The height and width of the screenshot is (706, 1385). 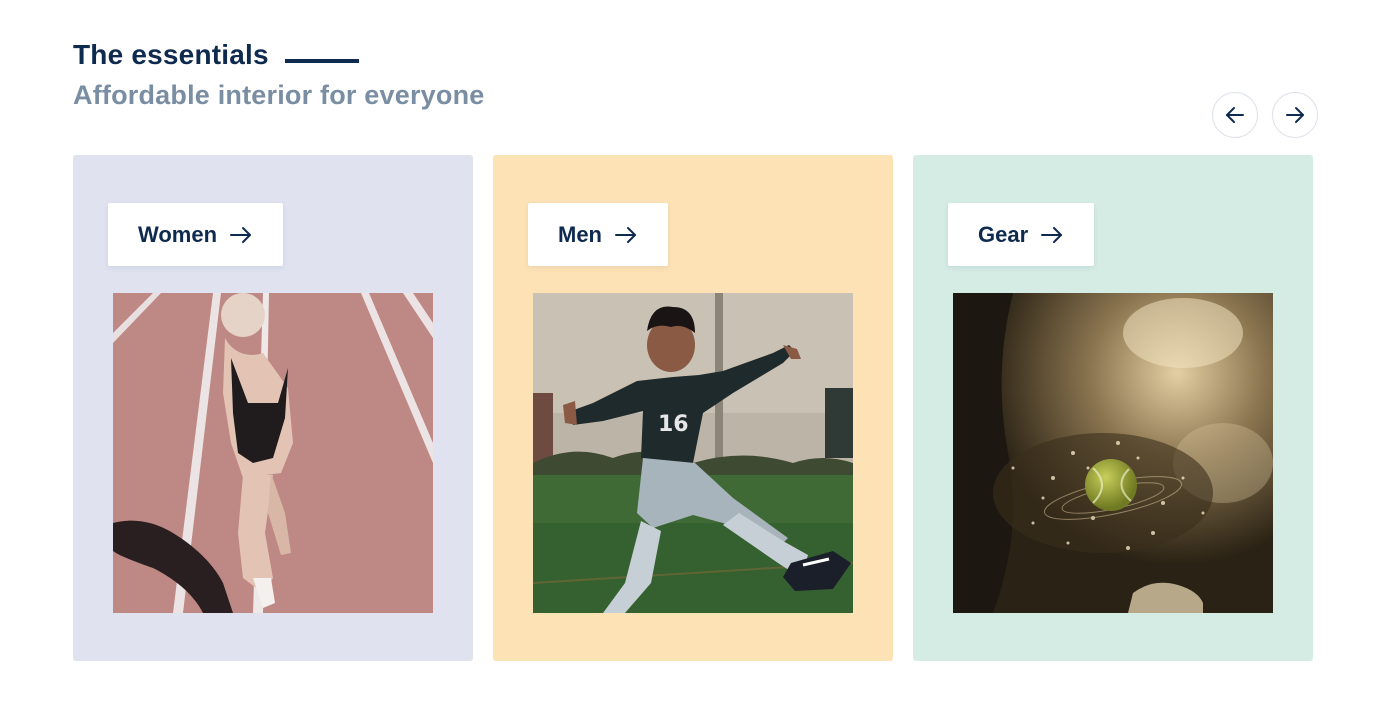 I want to click on category-label: Women, so click(x=178, y=234).